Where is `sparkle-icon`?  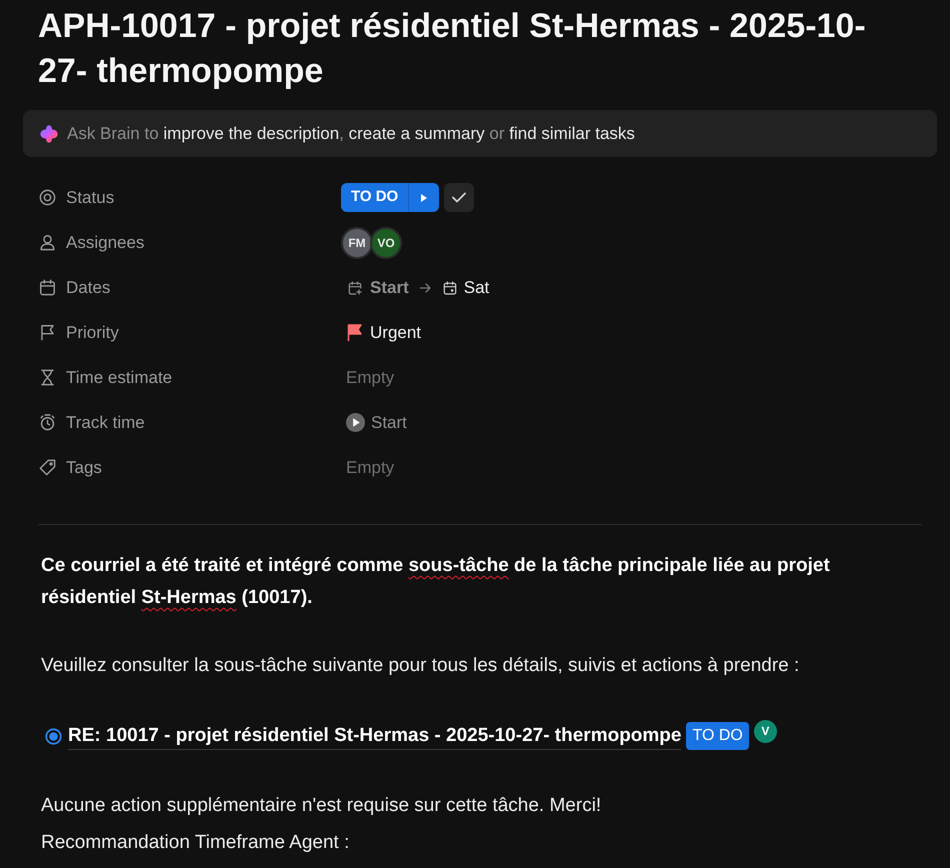
sparkle-icon is located at coordinates (49, 133).